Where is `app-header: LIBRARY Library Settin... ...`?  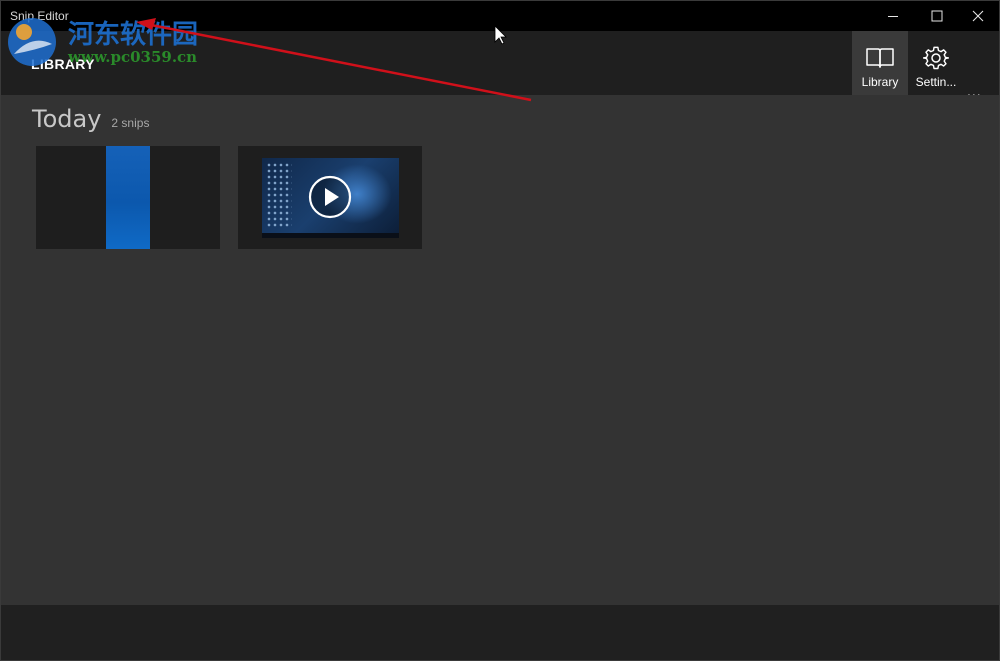
app-header: LIBRARY Library Settin... ... is located at coordinates (500, 65).